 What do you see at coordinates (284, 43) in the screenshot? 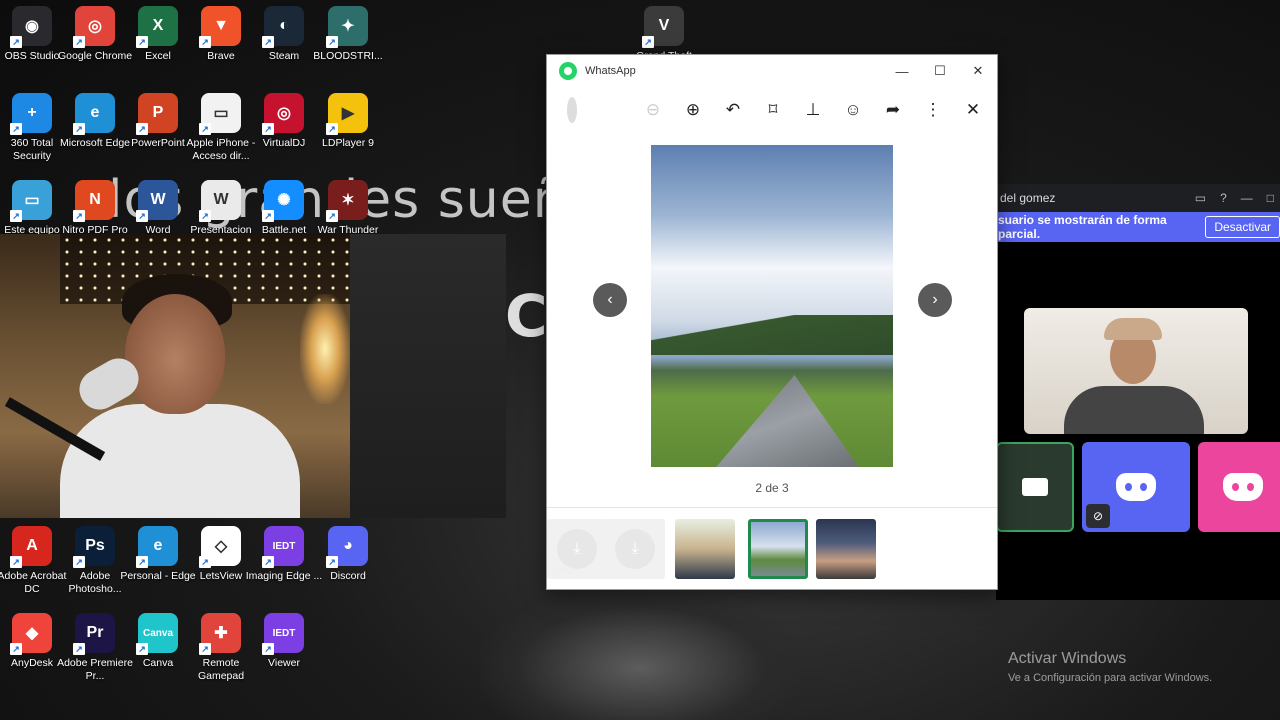
I see `desktop-icon-steam: ◐ ↗ Steam` at bounding box center [284, 43].